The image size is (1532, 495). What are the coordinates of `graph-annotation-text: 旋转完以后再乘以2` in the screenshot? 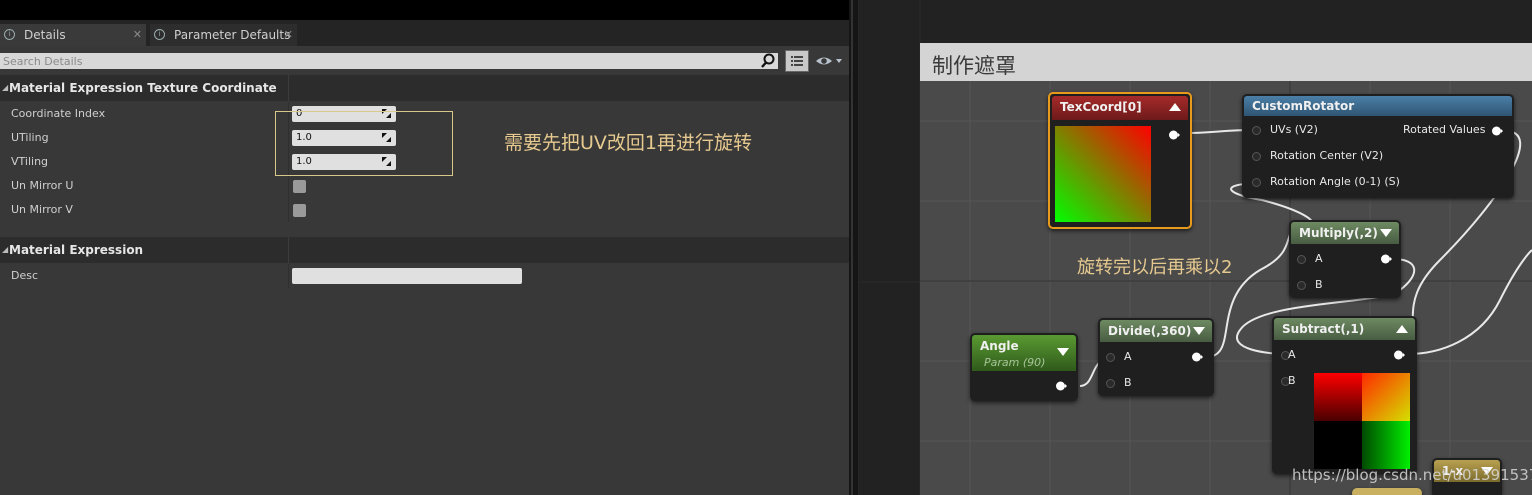 It's located at (1155, 267).